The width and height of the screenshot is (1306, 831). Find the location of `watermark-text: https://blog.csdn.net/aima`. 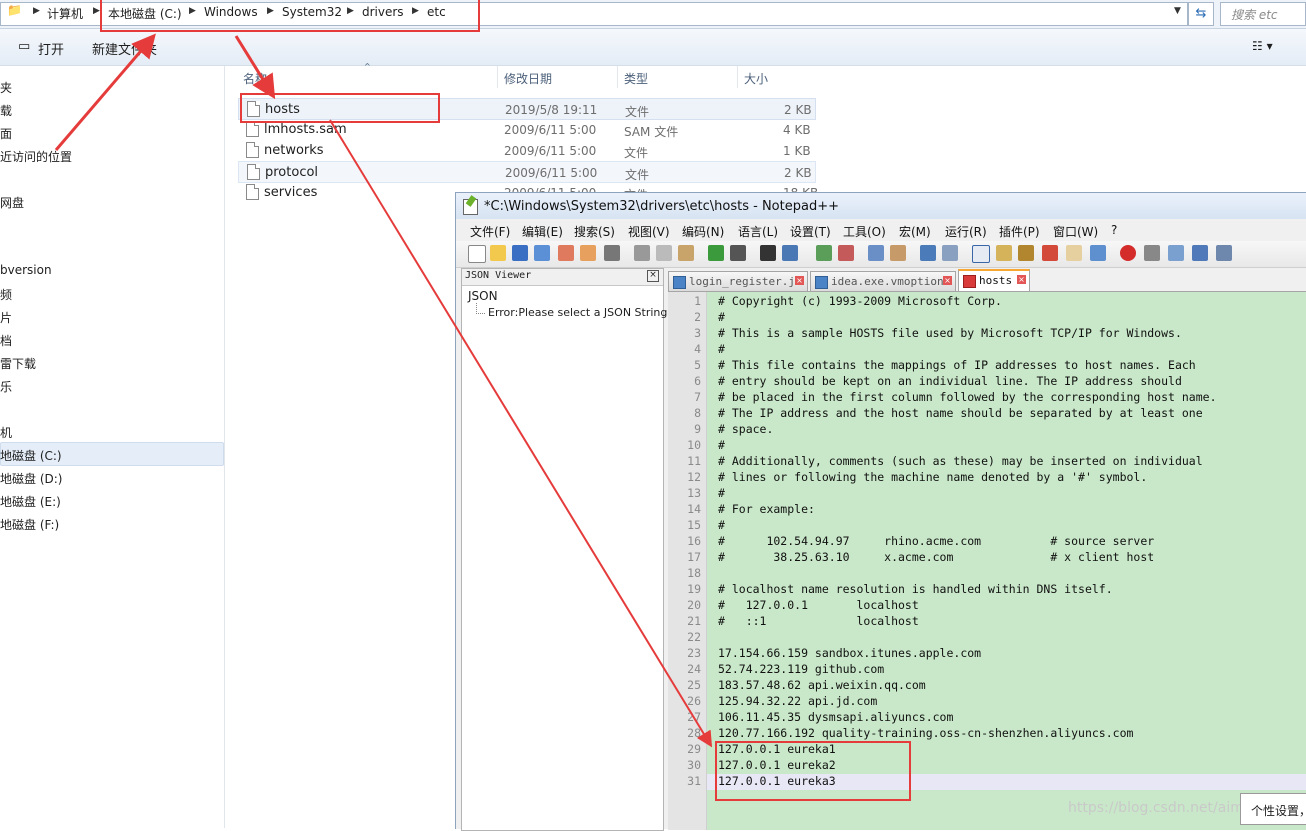

watermark-text: https://blog.csdn.net/aima is located at coordinates (1160, 808).